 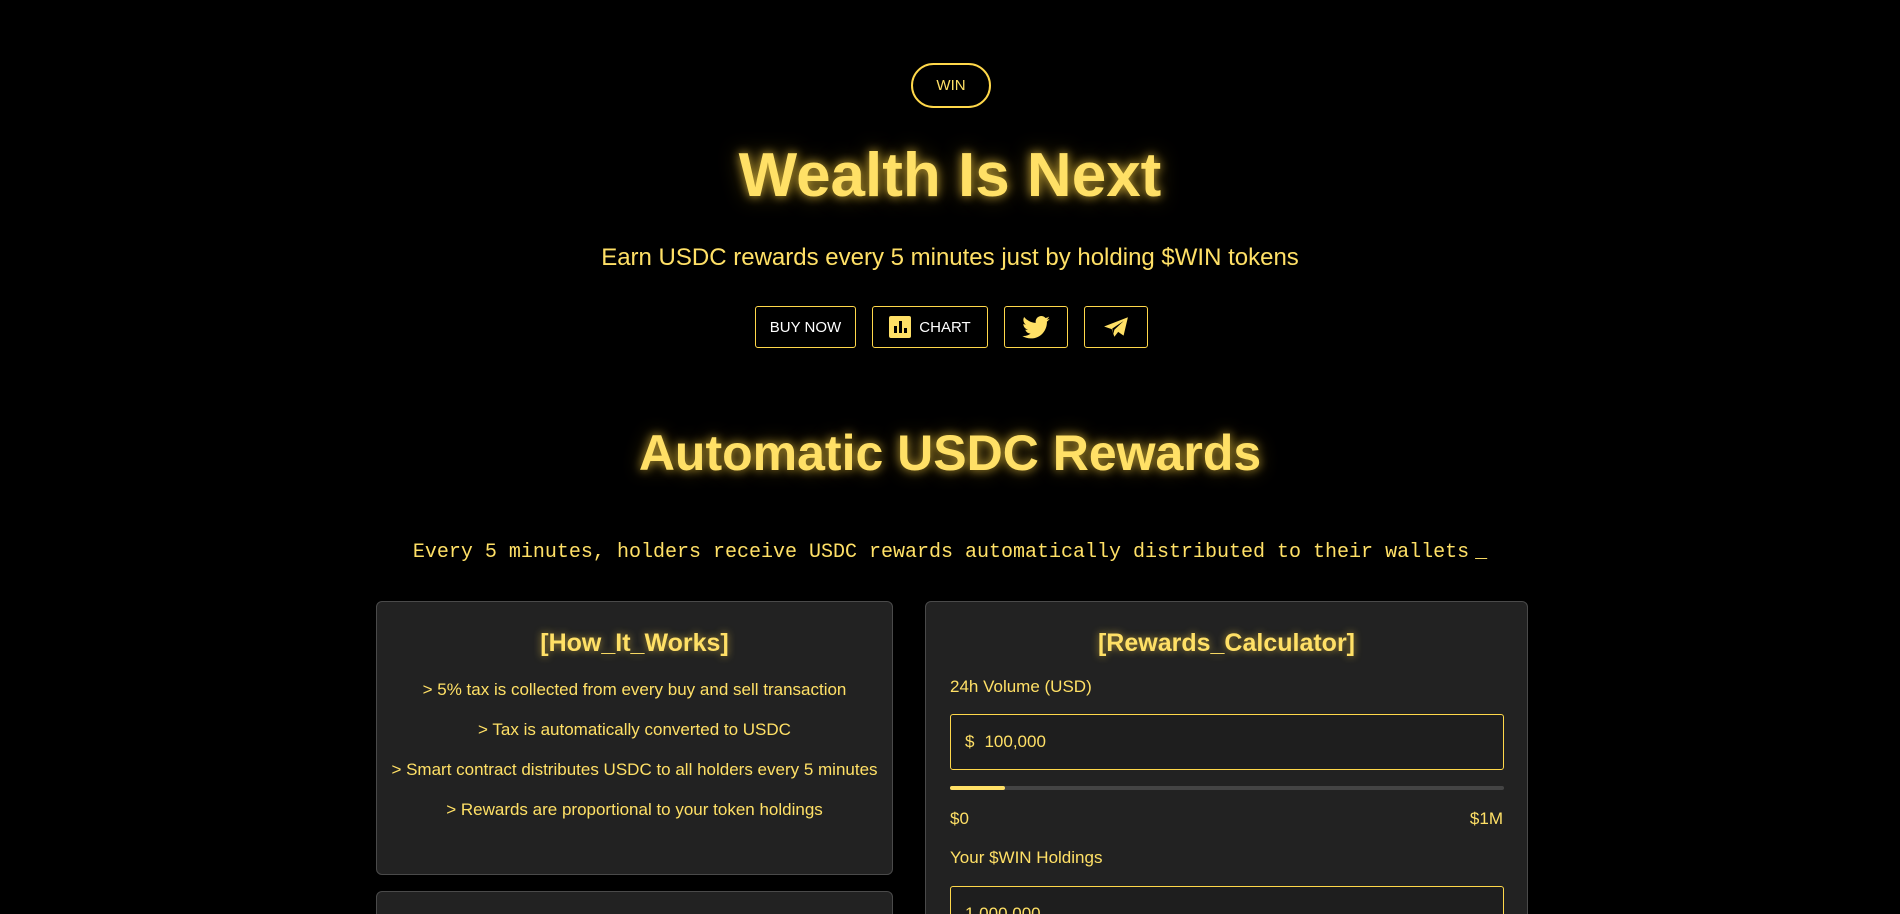 What do you see at coordinates (634, 902) in the screenshot?
I see `next-card` at bounding box center [634, 902].